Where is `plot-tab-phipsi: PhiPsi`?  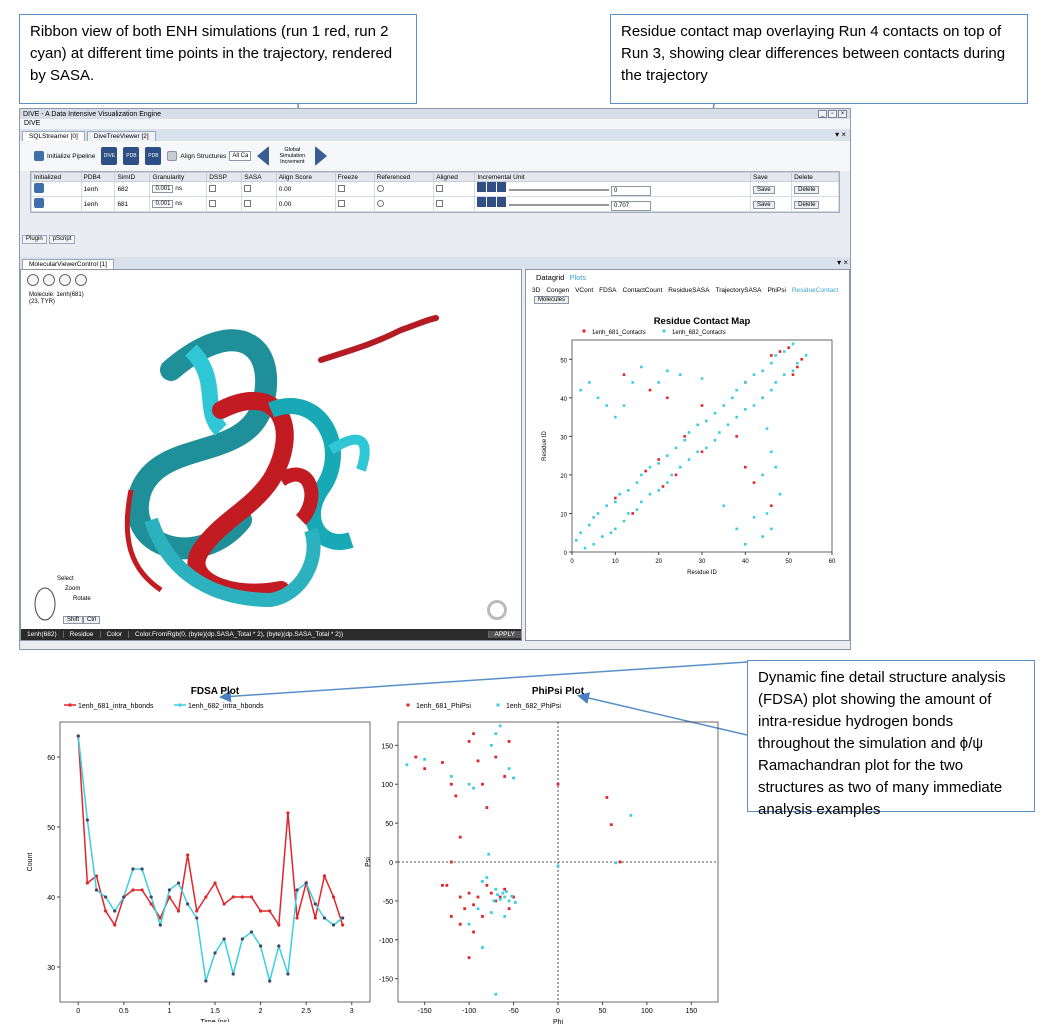
plot-tab-phipsi: PhiPsi is located at coordinates (776, 290).